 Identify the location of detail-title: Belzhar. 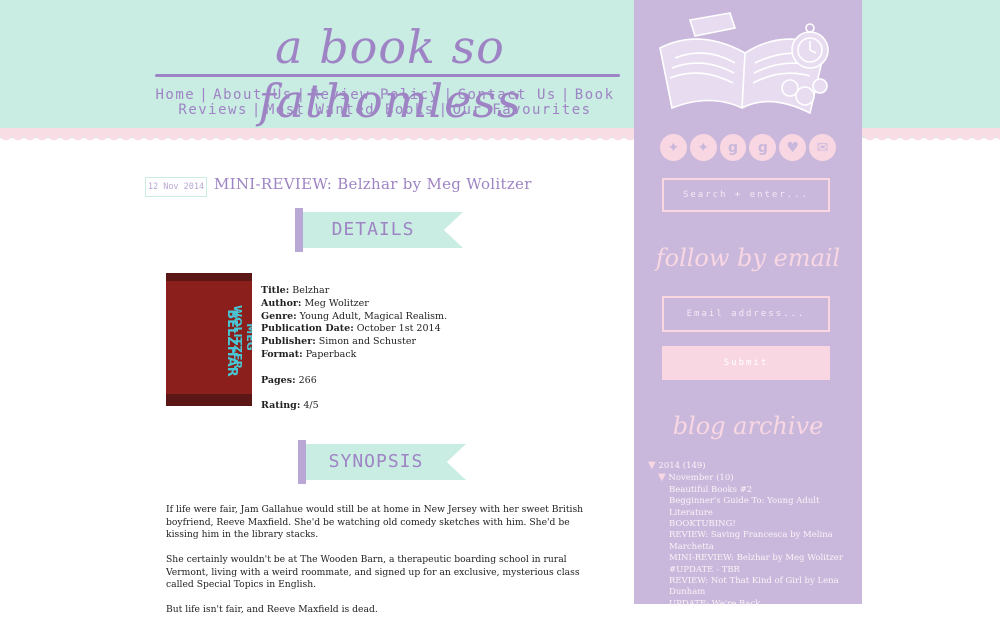
(311, 290).